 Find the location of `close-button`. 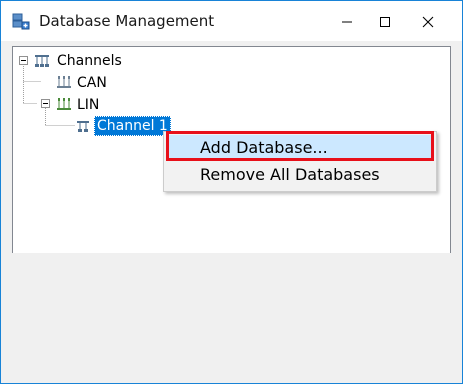

close-button is located at coordinates (428, 21).